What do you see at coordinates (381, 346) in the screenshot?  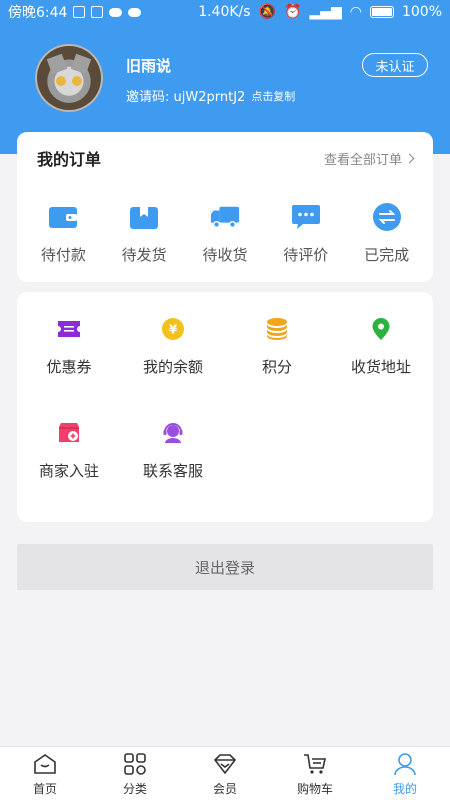 I see `service-address: 收货地址` at bounding box center [381, 346].